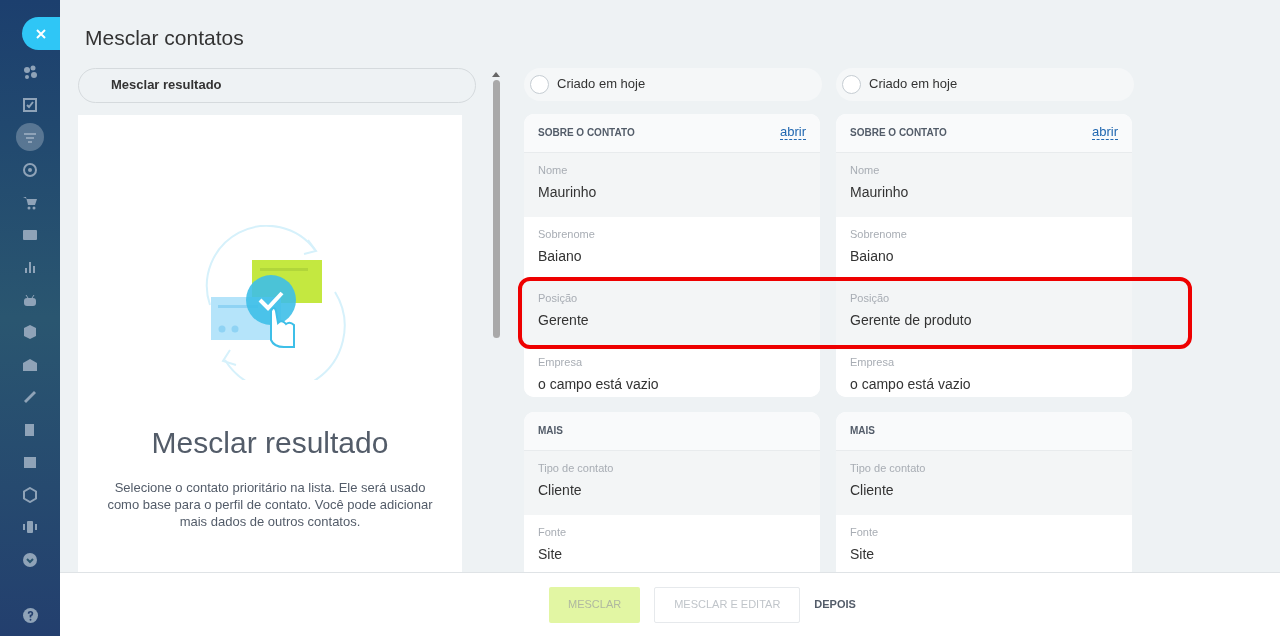  I want to click on field-value: Gerente, so click(564, 320).